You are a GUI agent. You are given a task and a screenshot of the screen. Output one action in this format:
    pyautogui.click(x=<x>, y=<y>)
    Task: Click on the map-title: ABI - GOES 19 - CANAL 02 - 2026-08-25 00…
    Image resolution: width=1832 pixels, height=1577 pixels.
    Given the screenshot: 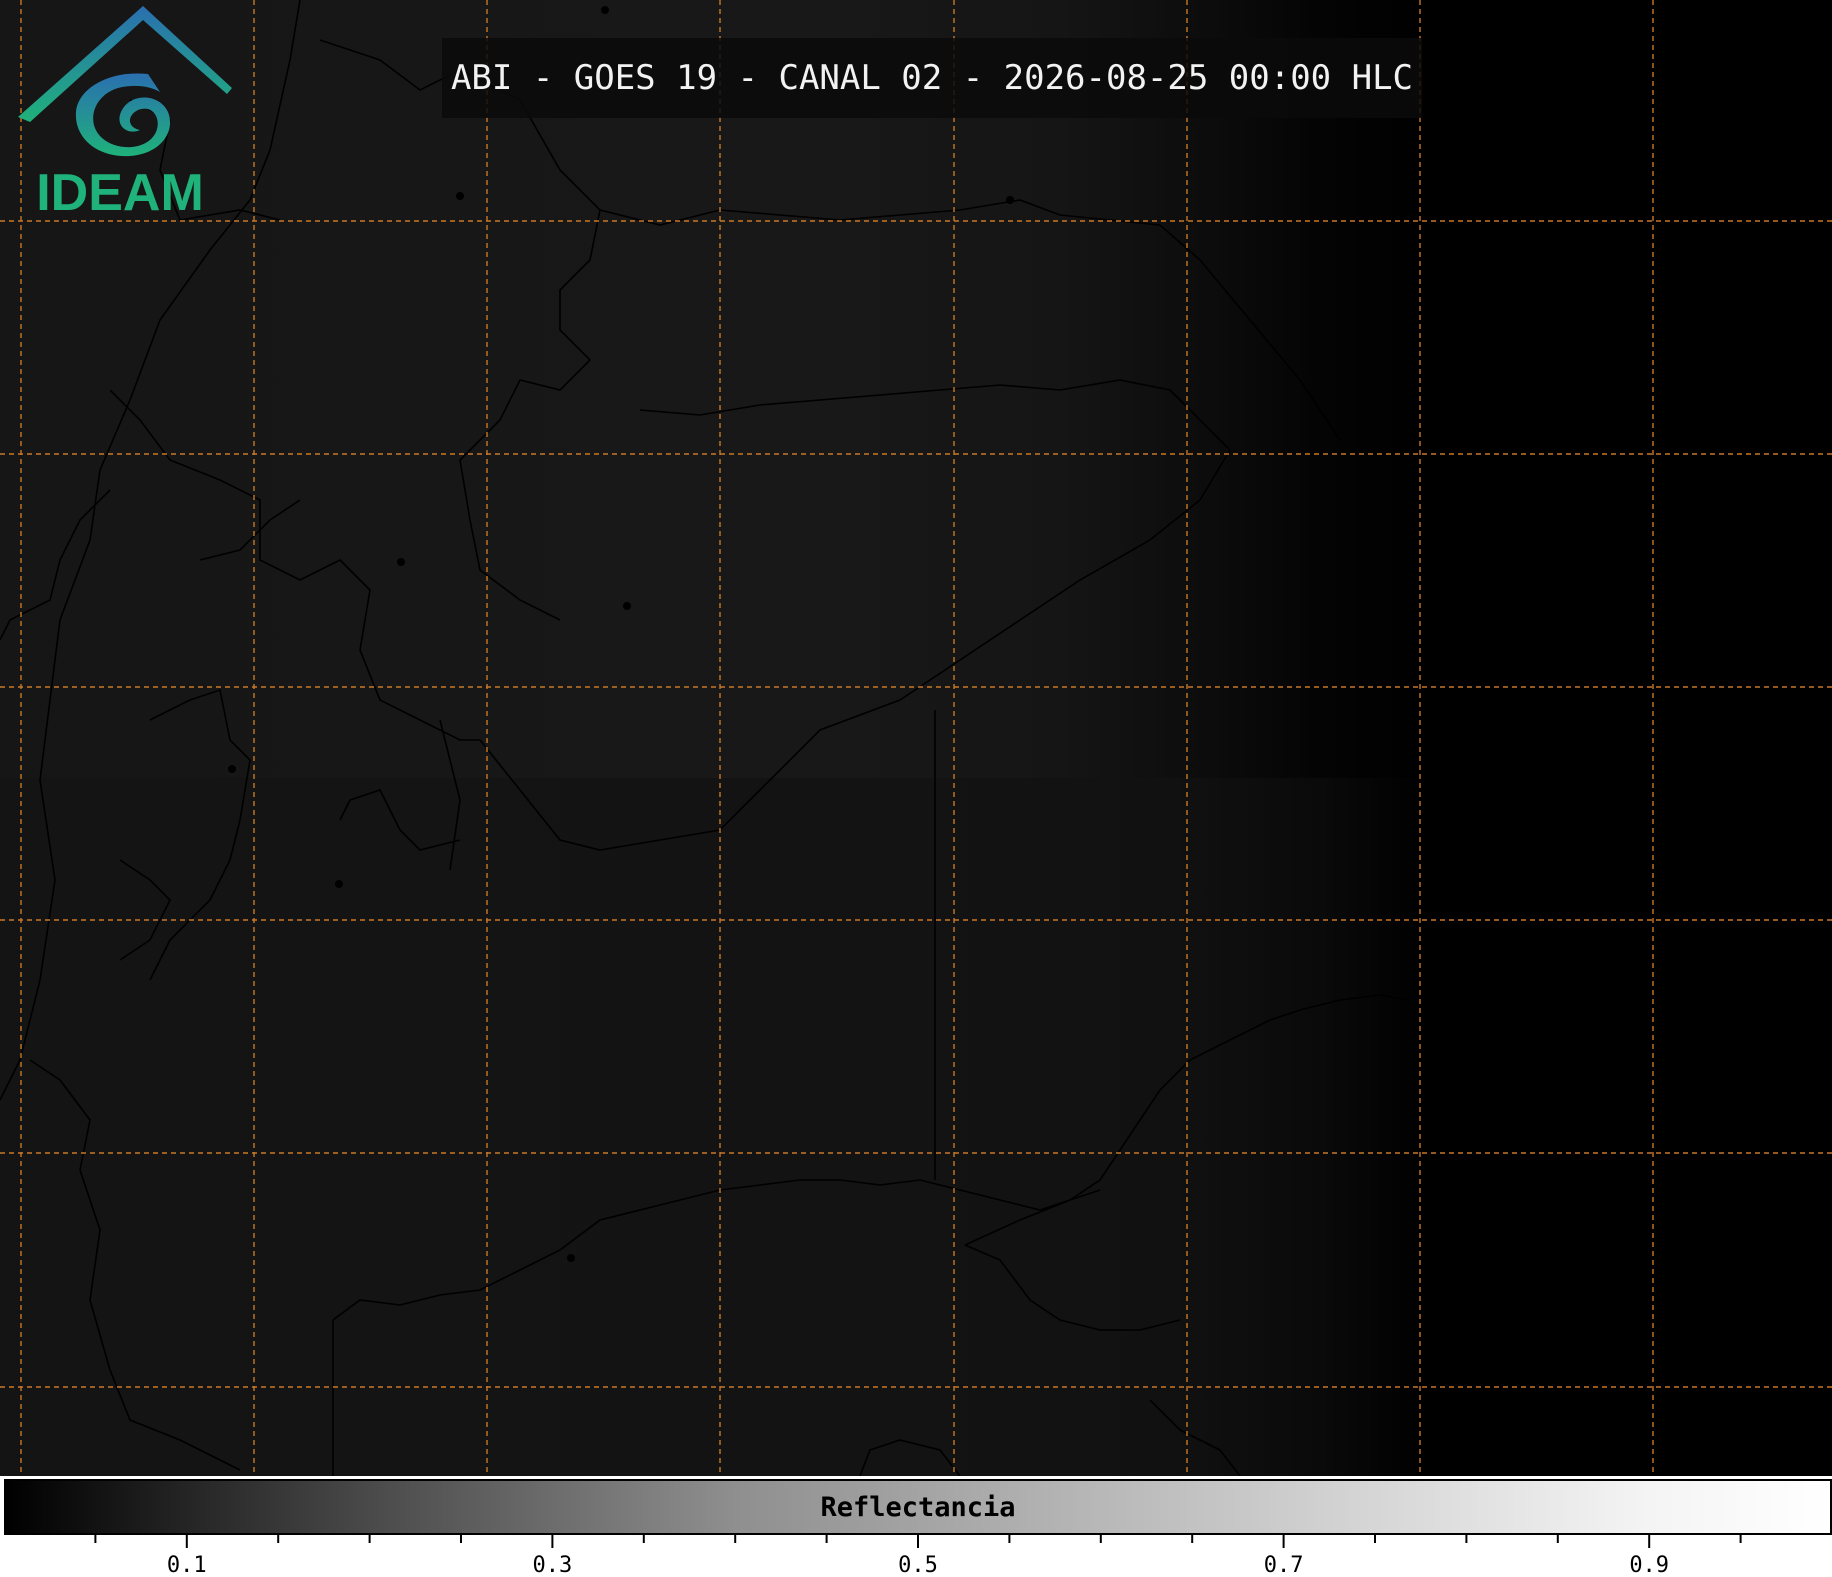 What is the action you would take?
    pyautogui.click(x=932, y=78)
    